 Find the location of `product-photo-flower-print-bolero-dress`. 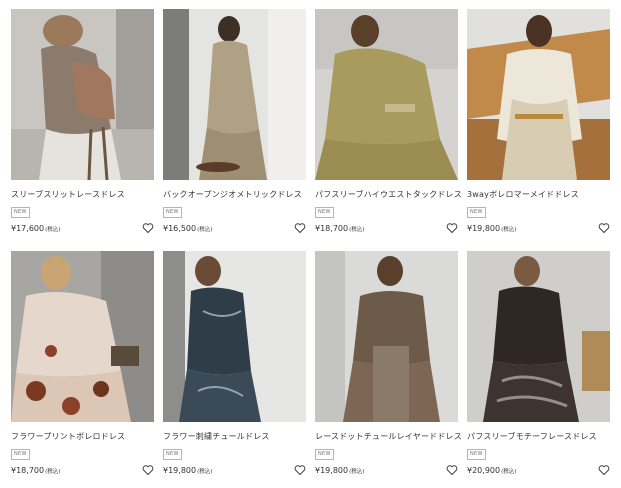

product-photo-flower-print-bolero-dress is located at coordinates (82, 336).